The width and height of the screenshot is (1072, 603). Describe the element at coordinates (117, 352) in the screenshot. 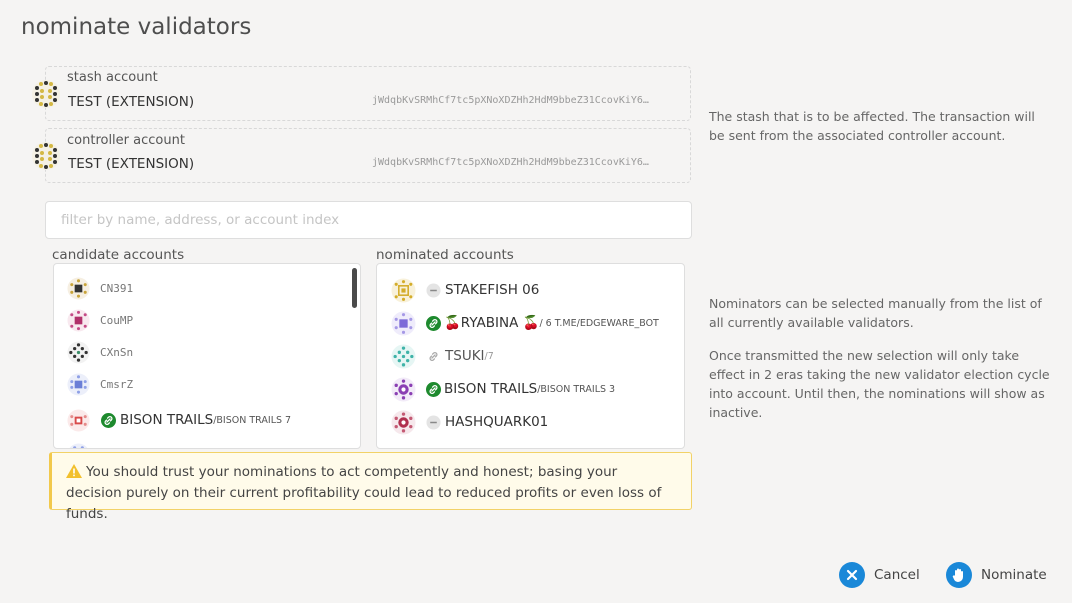

I see `candidate-name: CXnSn` at that location.